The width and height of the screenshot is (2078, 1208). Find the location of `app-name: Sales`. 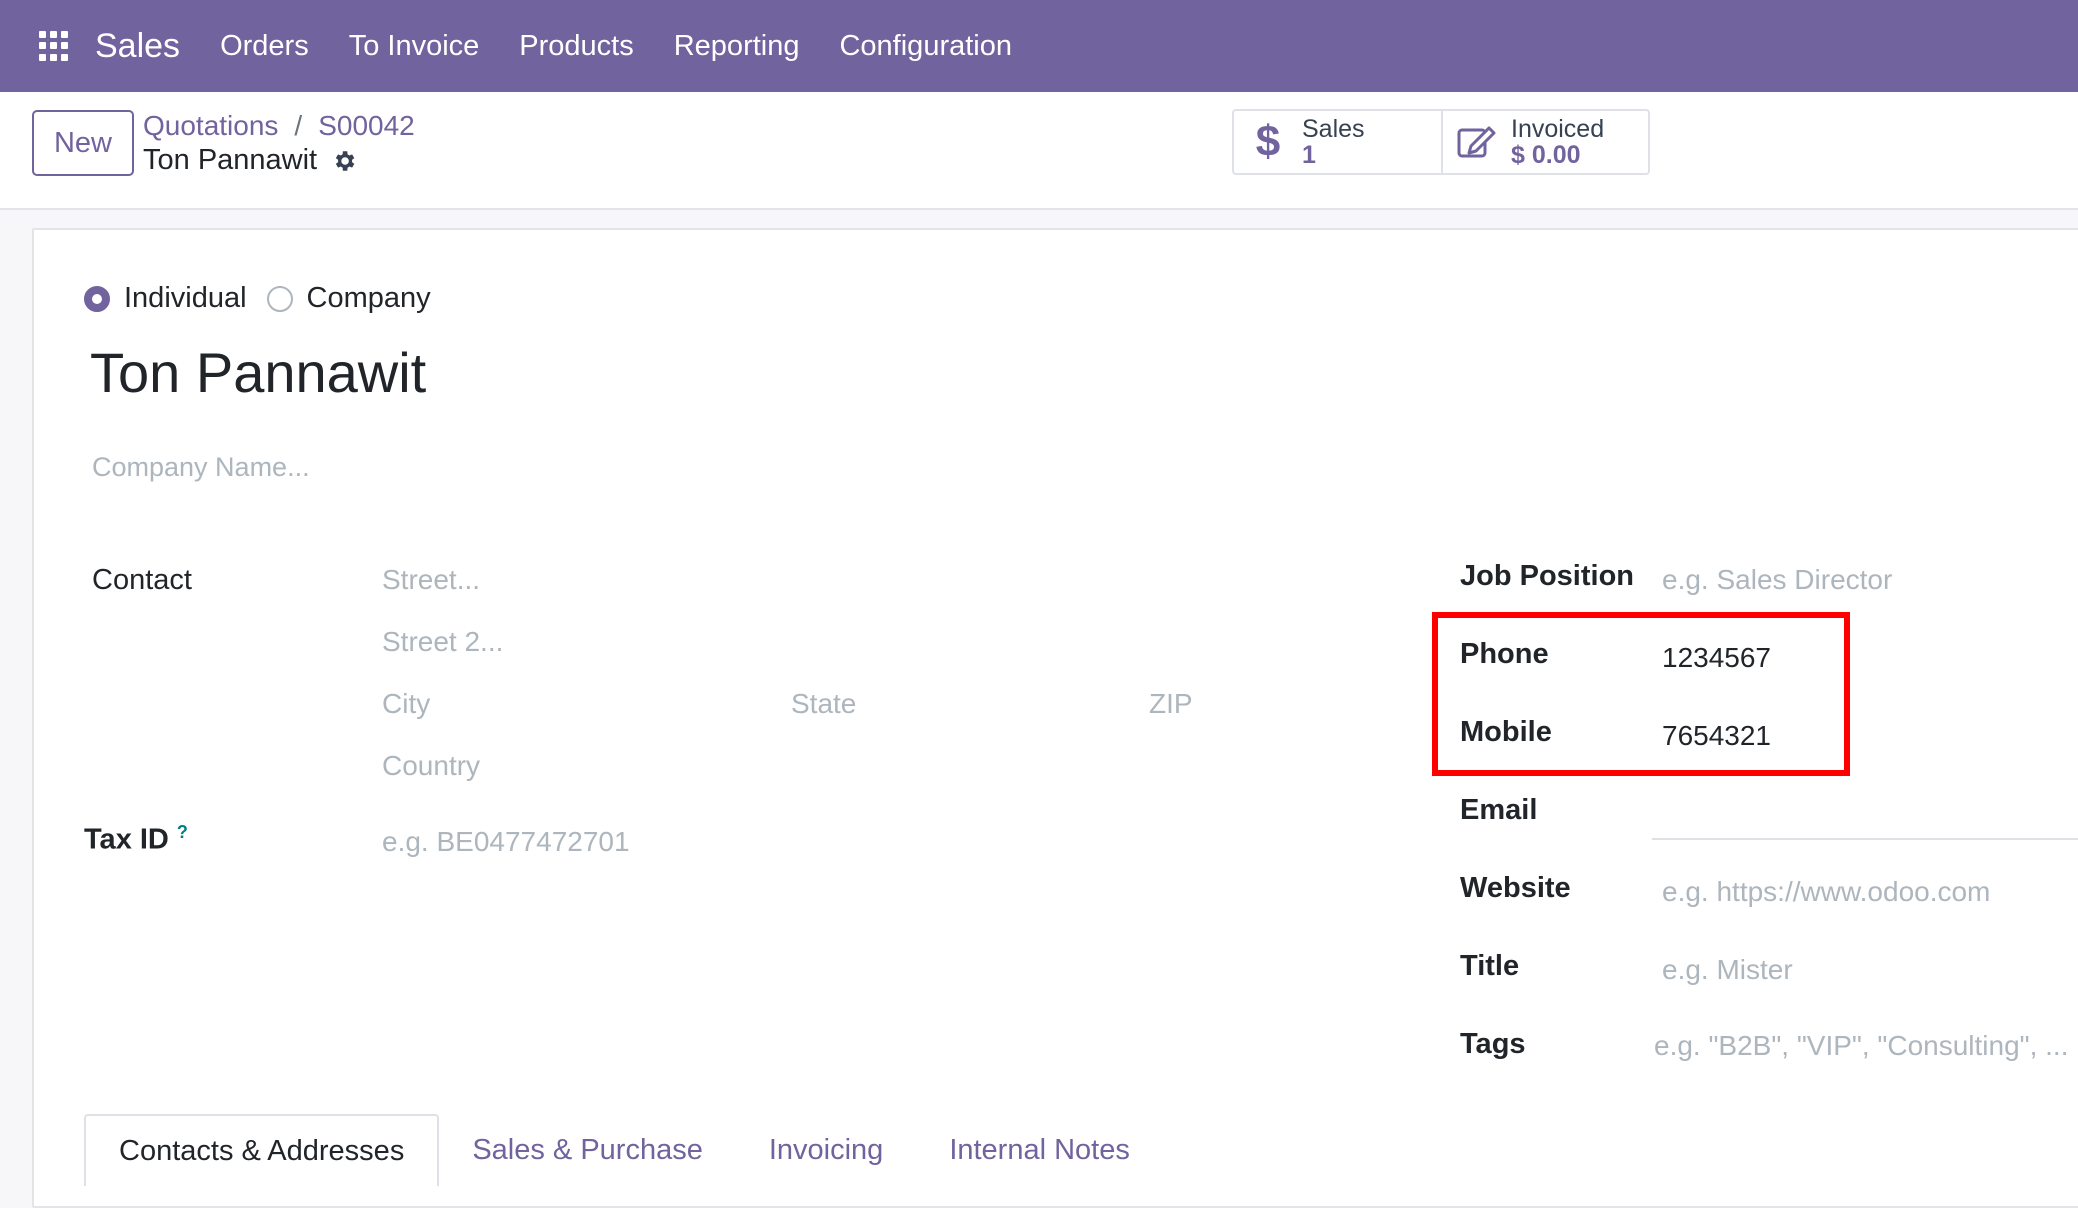

app-name: Sales is located at coordinates (137, 46).